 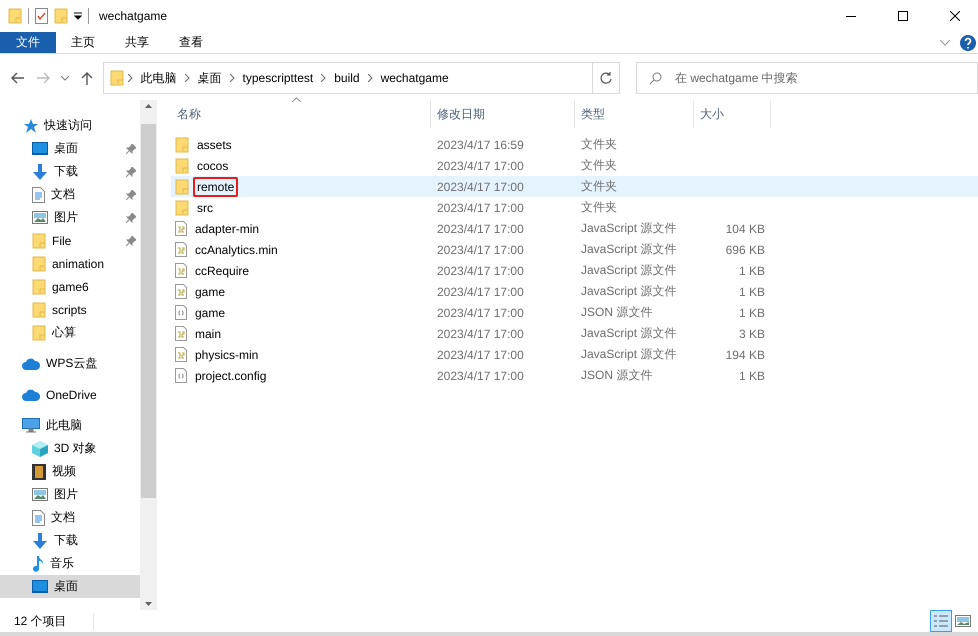 I want to click on star-icon, so click(x=30, y=126).